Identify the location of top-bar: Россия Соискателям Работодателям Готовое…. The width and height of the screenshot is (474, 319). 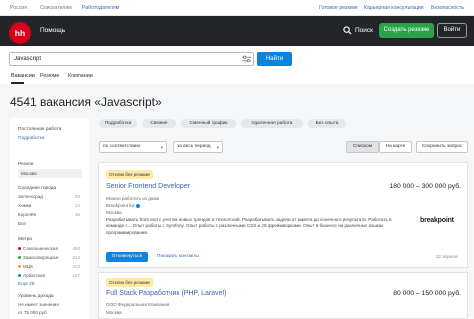
(237, 8).